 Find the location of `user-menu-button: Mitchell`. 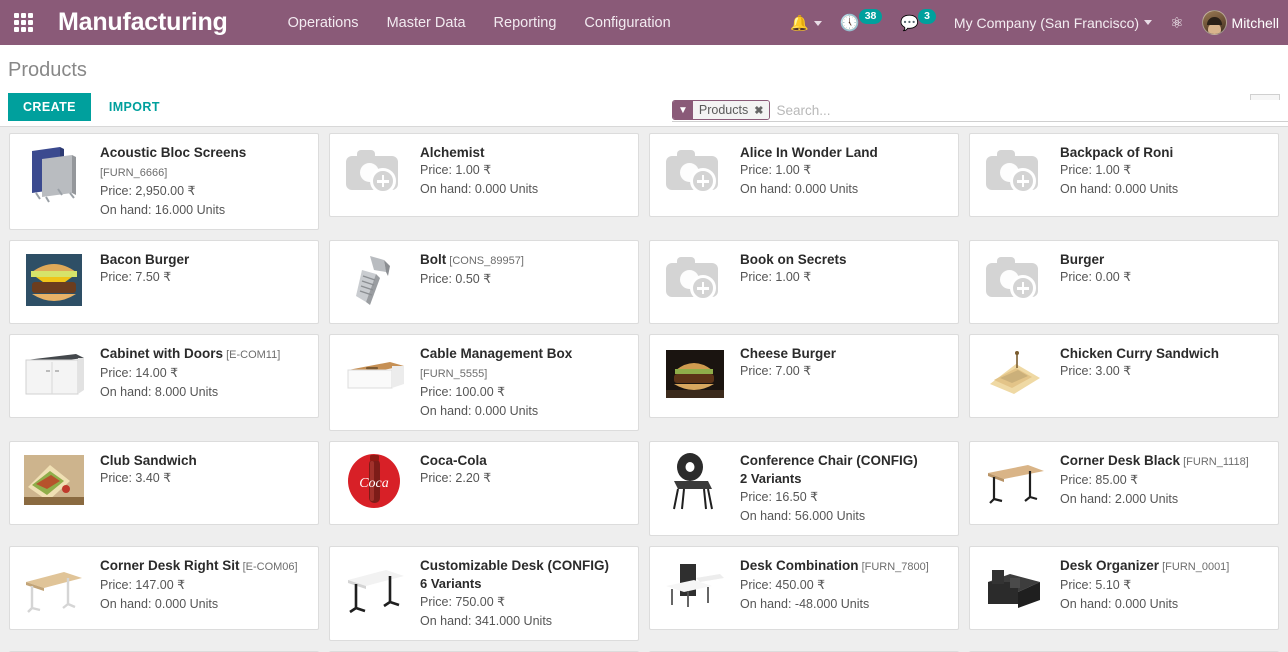

user-menu-button: Mitchell is located at coordinates (1240, 22).